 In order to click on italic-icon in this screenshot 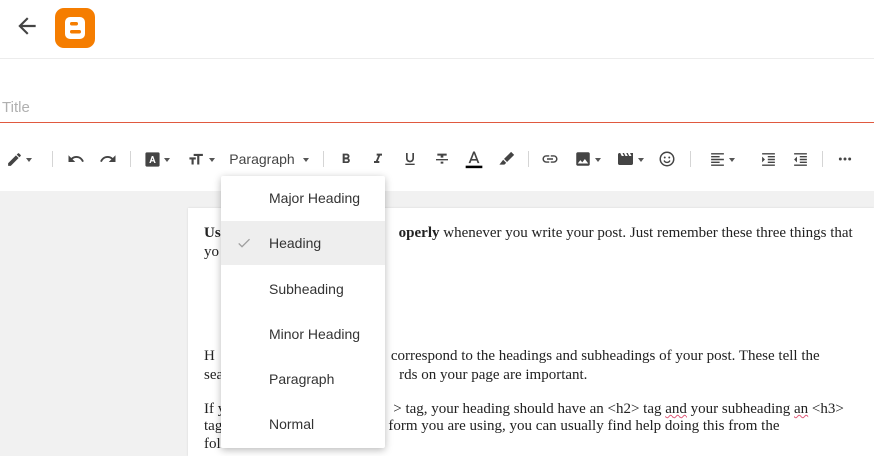, I will do `click(378, 159)`.